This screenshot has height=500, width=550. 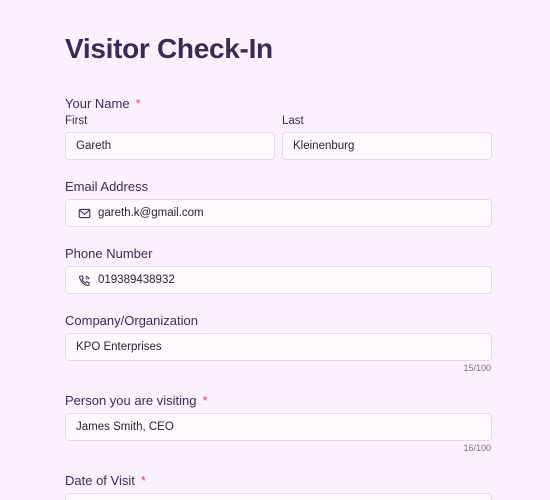 What do you see at coordinates (94, 146) in the screenshot?
I see `first-name-value: Gareth` at bounding box center [94, 146].